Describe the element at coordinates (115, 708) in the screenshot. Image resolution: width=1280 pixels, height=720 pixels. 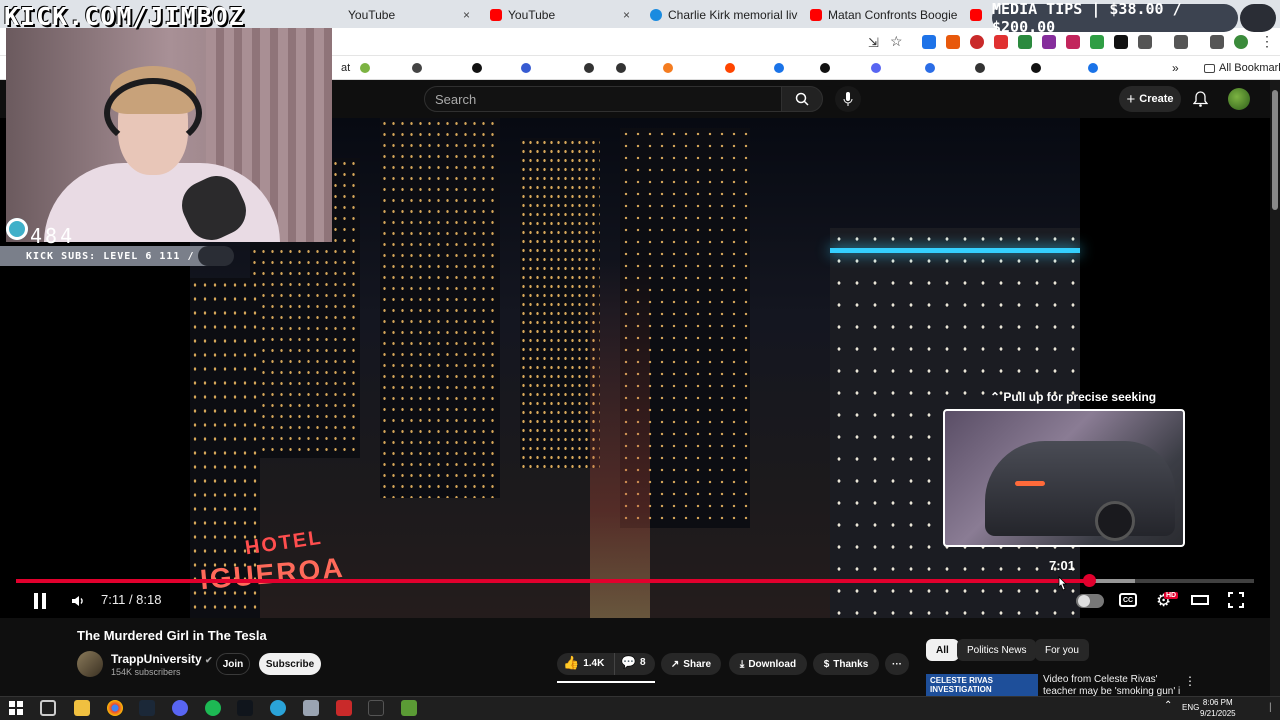
I see `chrome-icon` at that location.